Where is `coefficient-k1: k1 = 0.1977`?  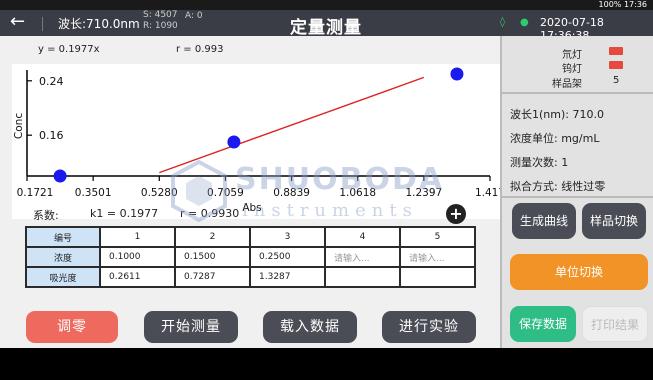
coefficient-k1: k1 = 0.1977 is located at coordinates (124, 213).